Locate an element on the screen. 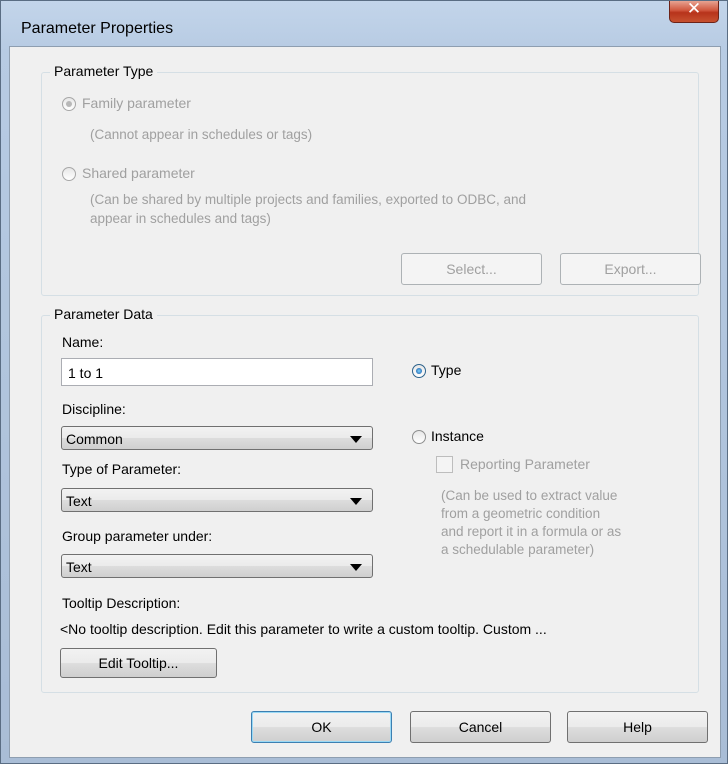 The height and width of the screenshot is (764, 728). name-input-value: 1 to 1 is located at coordinates (86, 373).